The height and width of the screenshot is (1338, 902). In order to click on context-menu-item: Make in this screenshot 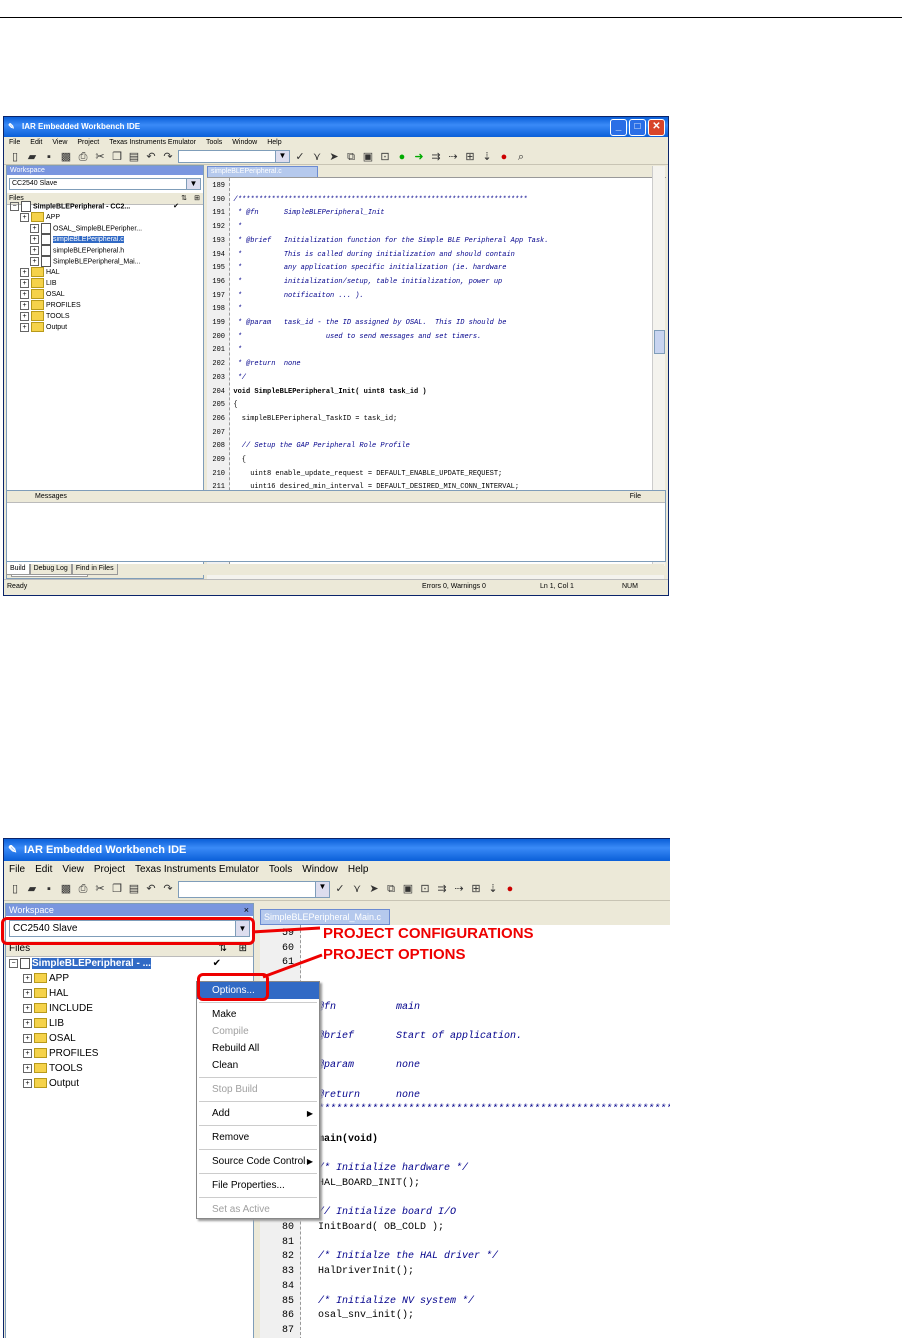, I will do `click(258, 1014)`.